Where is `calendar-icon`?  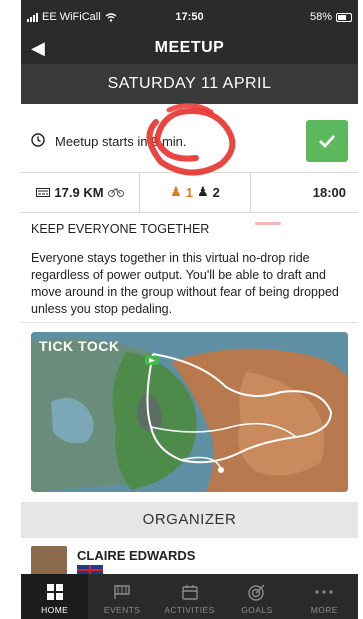 calendar-icon is located at coordinates (189, 592).